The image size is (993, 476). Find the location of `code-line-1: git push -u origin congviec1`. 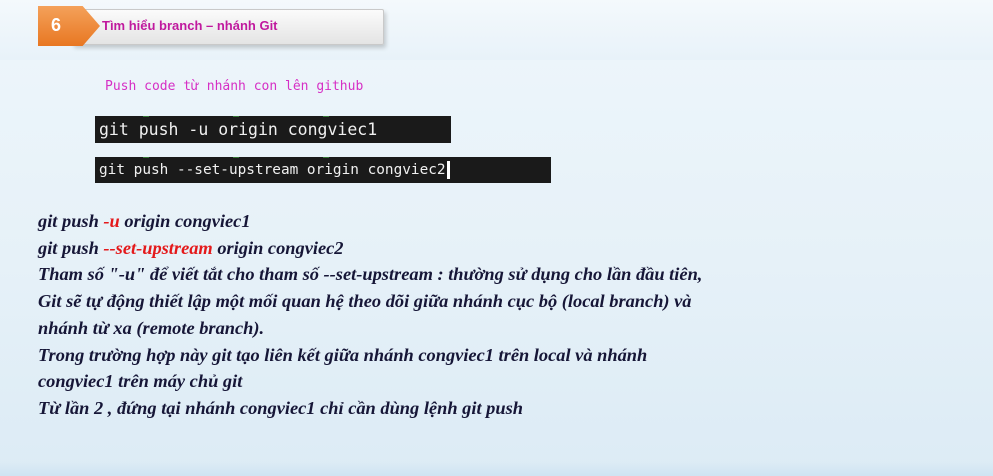

code-line-1: git push -u origin congviec1 is located at coordinates (273, 129).